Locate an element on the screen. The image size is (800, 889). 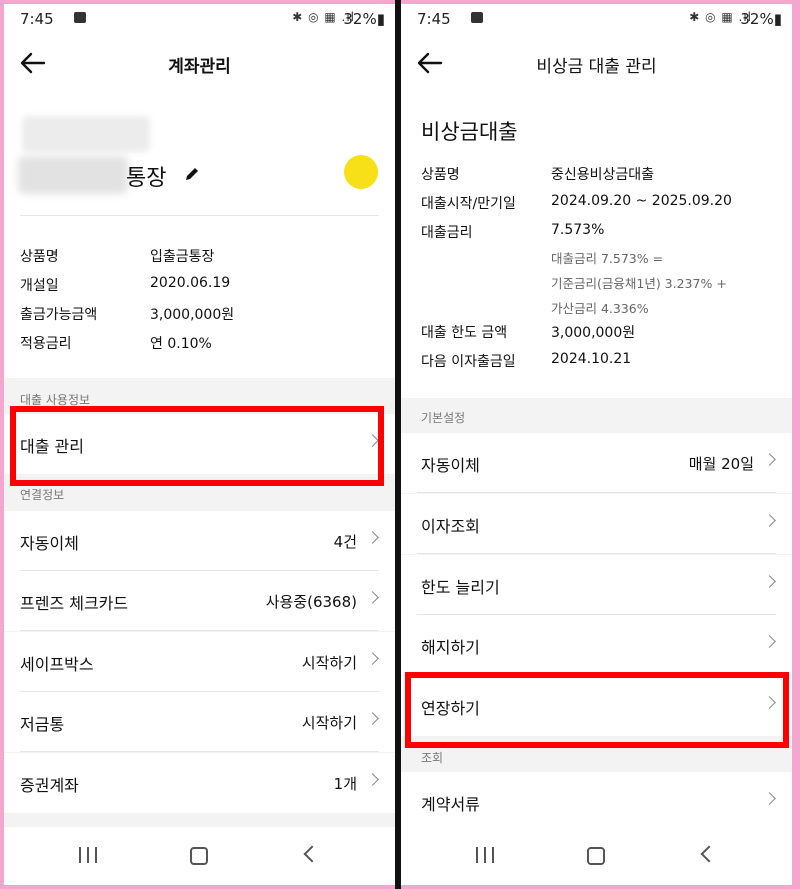
menu-value: 1개 is located at coordinates (345, 784).